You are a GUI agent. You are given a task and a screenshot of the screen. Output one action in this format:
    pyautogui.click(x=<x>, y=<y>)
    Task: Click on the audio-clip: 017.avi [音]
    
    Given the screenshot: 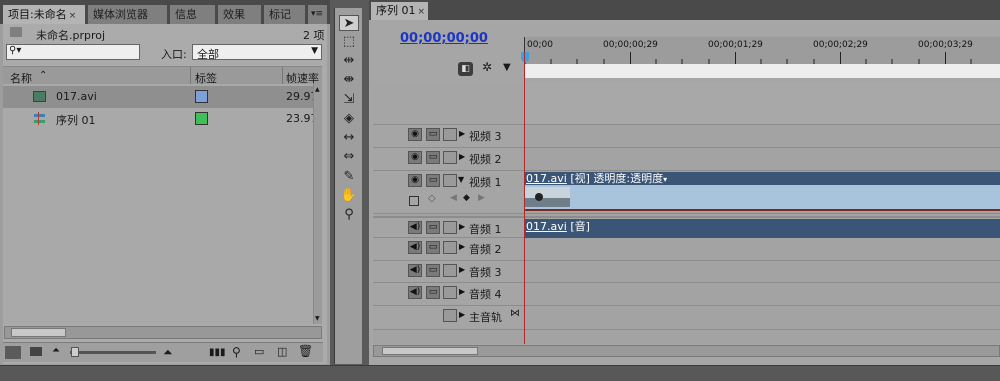 What is the action you would take?
    pyautogui.click(x=762, y=228)
    